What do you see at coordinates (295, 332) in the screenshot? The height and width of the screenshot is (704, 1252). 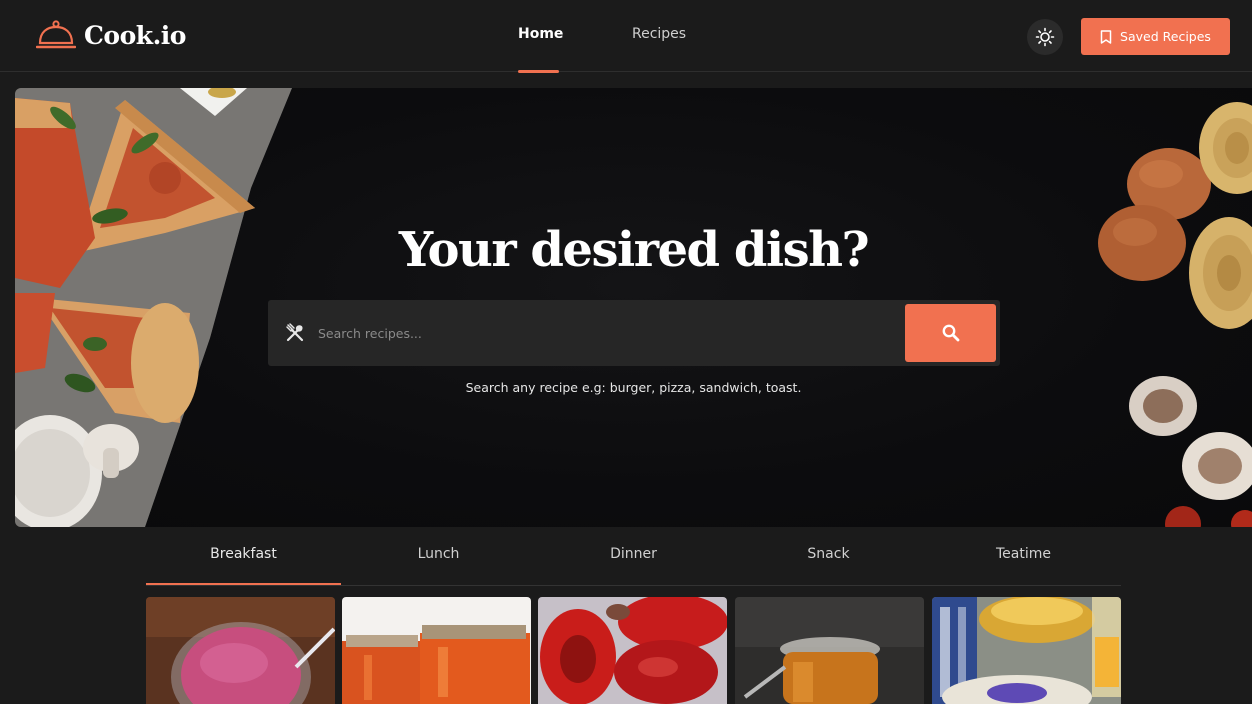 I see `utensils-icon` at bounding box center [295, 332].